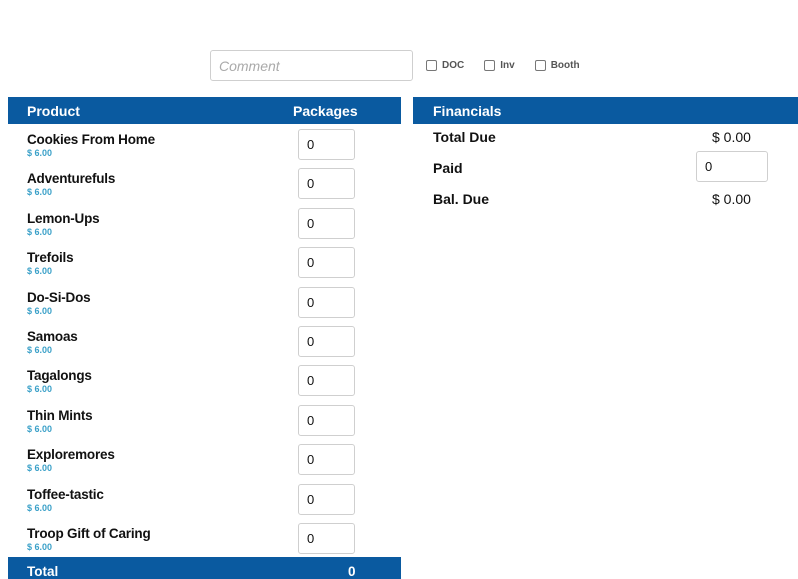  I want to click on product-name: Exploremores, so click(71, 455).